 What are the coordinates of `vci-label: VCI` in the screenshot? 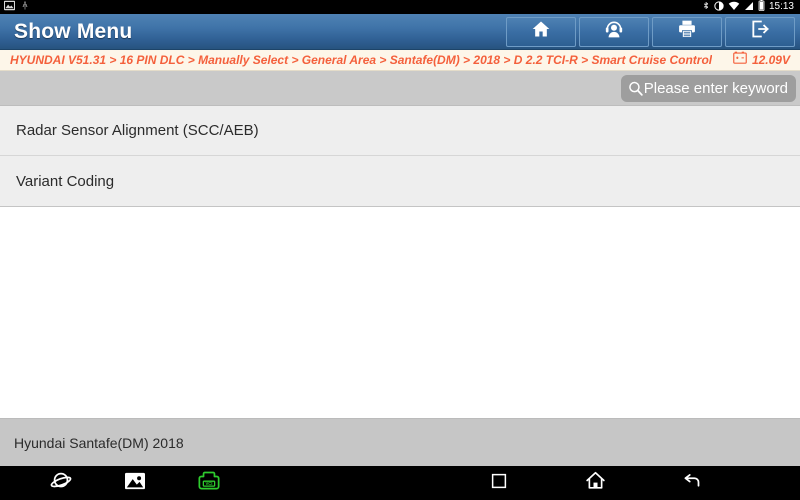 It's located at (209, 483).